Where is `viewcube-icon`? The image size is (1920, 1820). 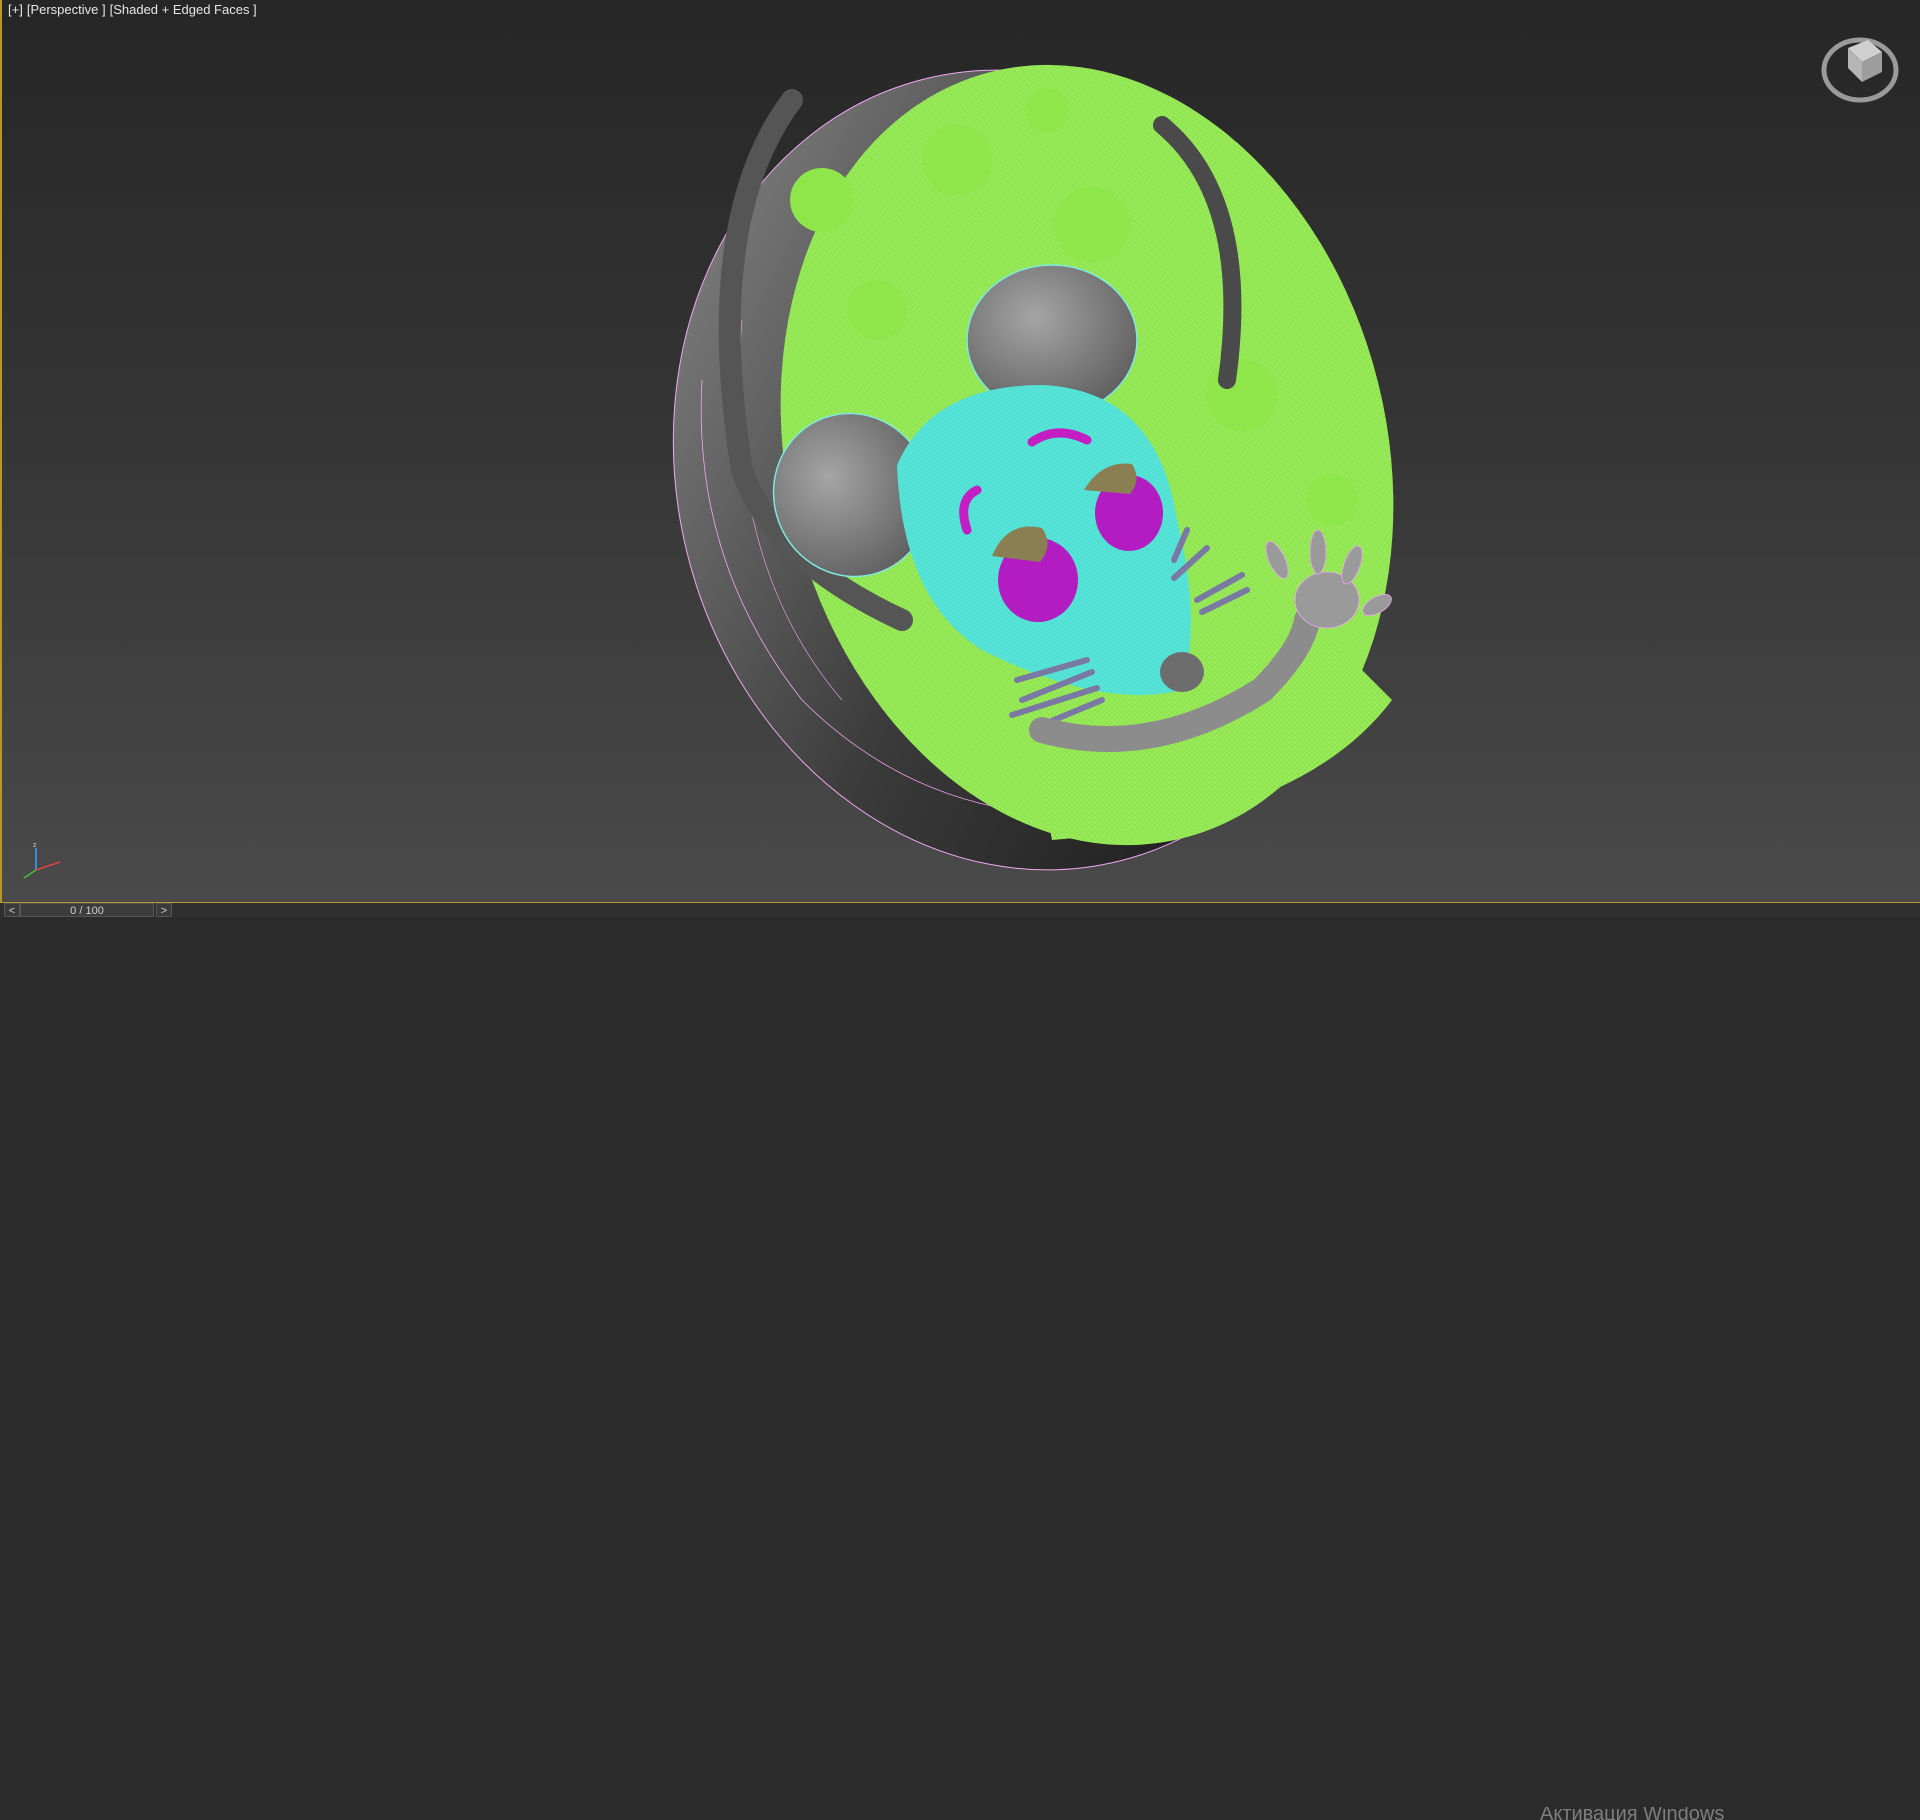 viewcube-icon is located at coordinates (1860, 68).